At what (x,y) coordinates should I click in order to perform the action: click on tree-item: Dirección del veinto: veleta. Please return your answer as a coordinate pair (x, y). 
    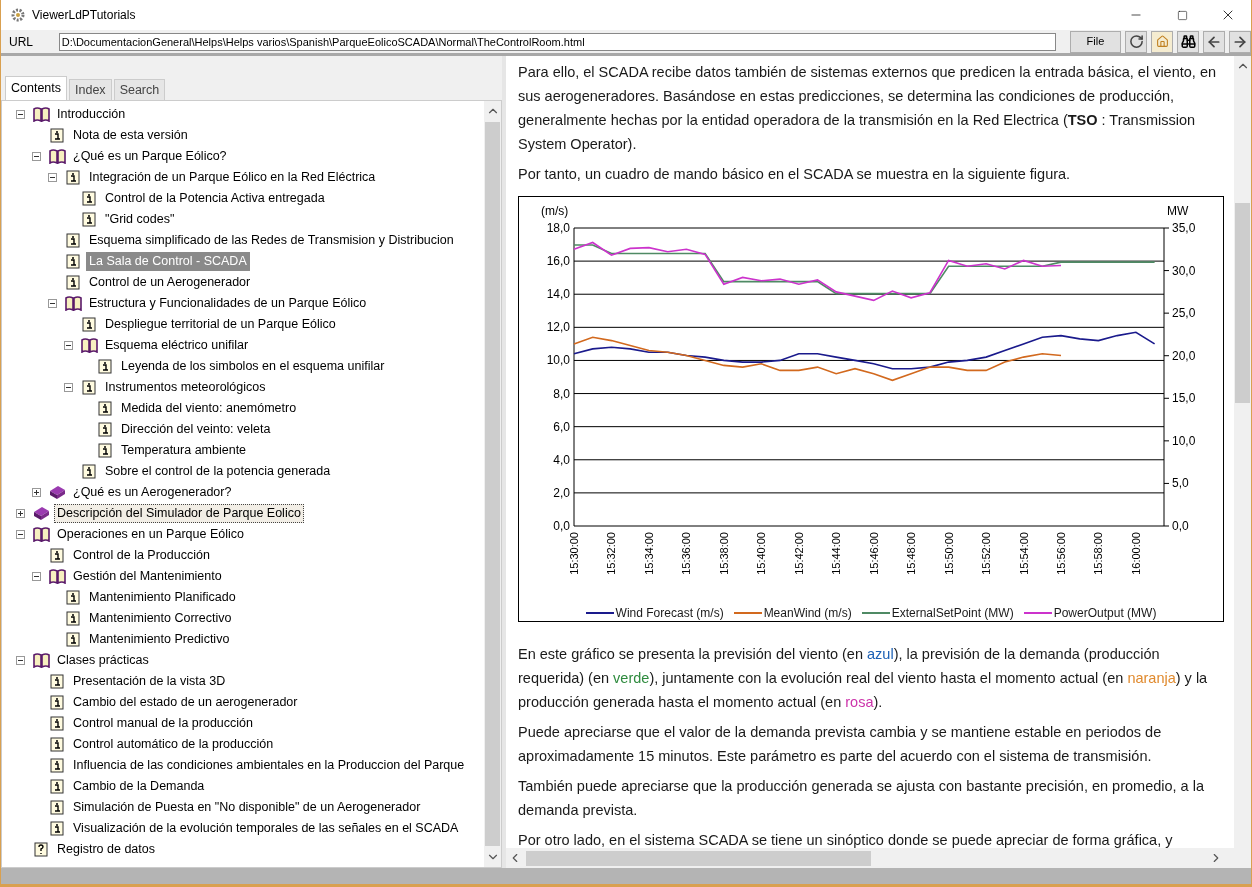
    Looking at the image, I should click on (196, 429).